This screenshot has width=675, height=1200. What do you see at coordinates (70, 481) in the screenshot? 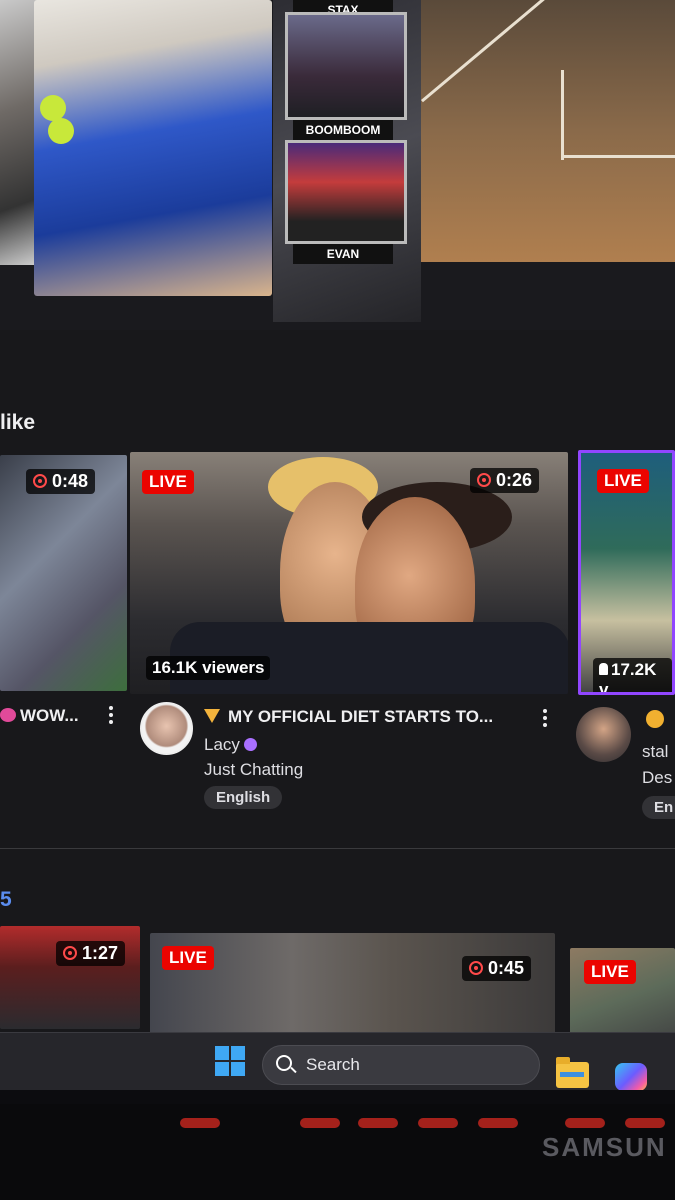
I see `duration-text: 0:48` at bounding box center [70, 481].